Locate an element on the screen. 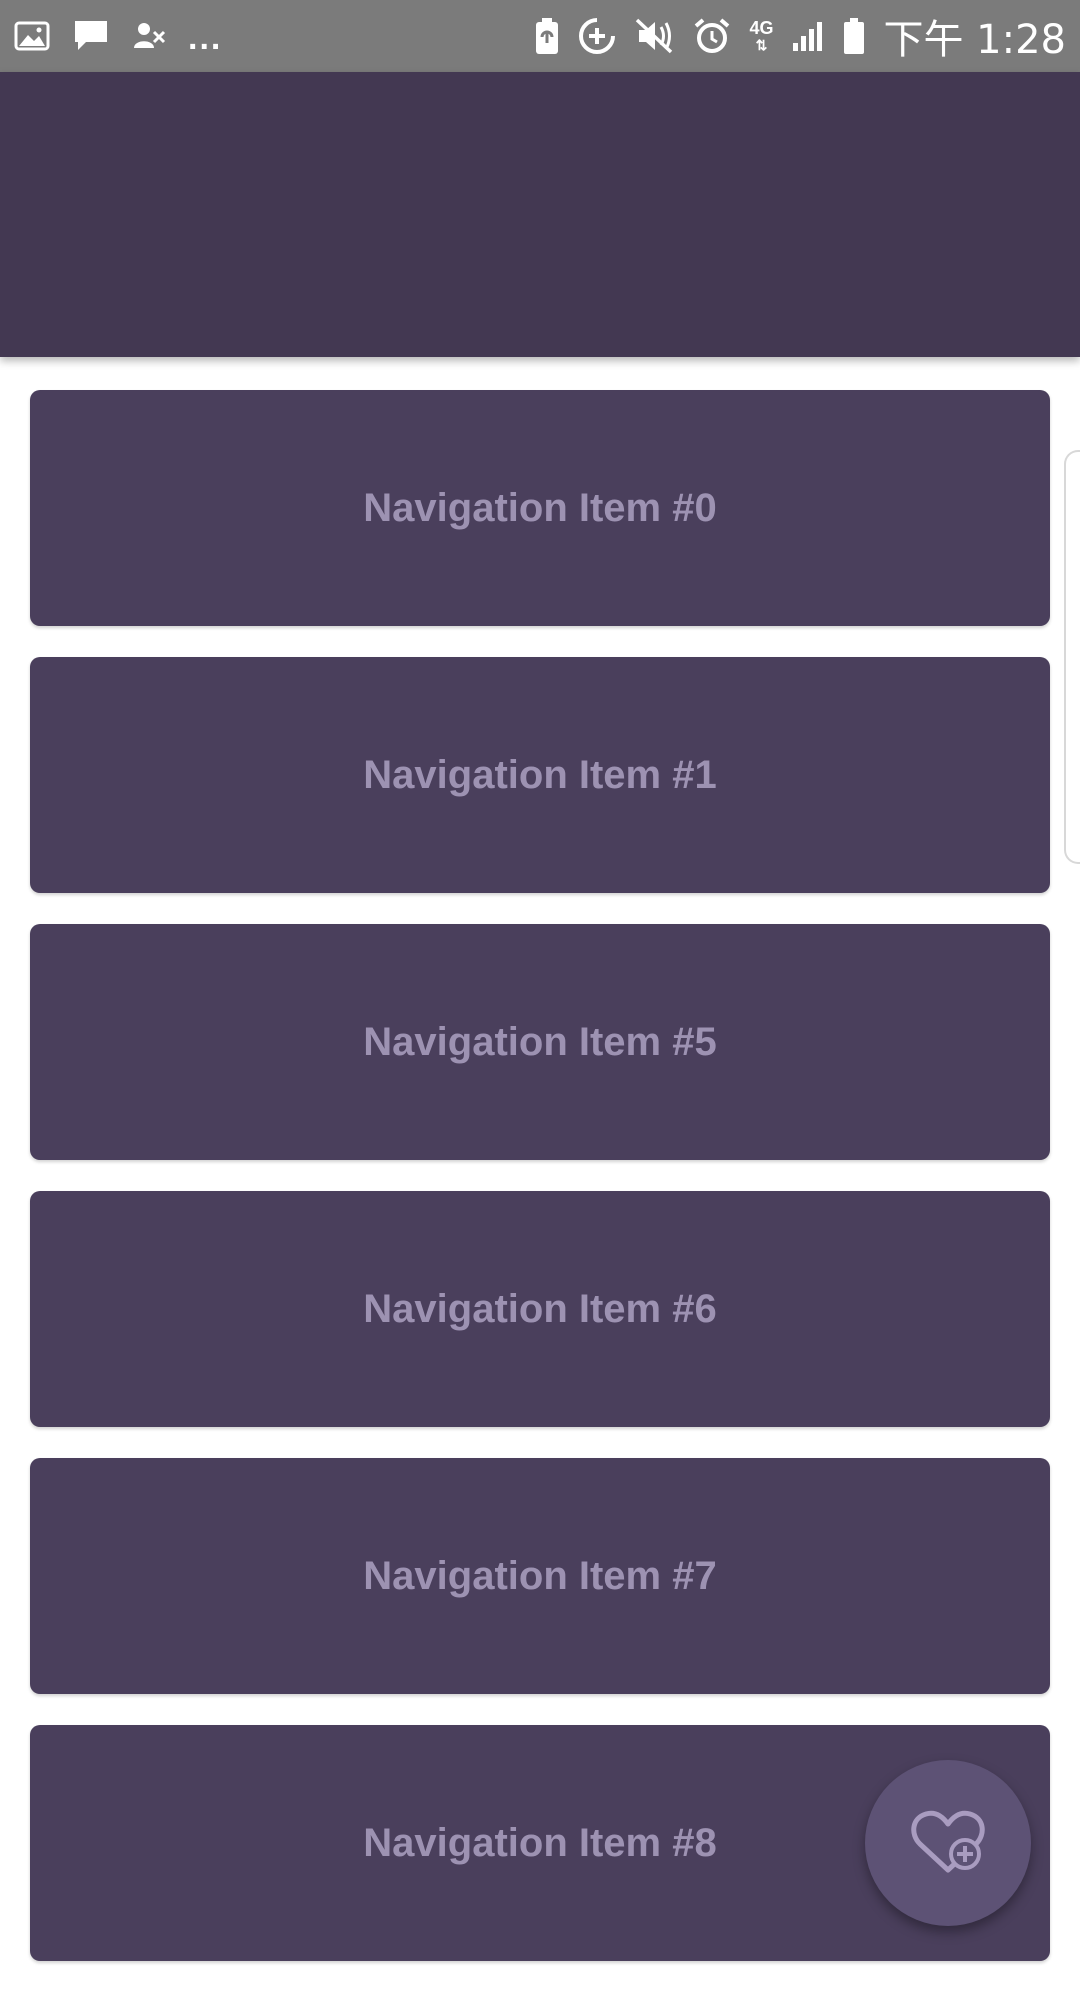  data-saver-icon is located at coordinates (597, 36).